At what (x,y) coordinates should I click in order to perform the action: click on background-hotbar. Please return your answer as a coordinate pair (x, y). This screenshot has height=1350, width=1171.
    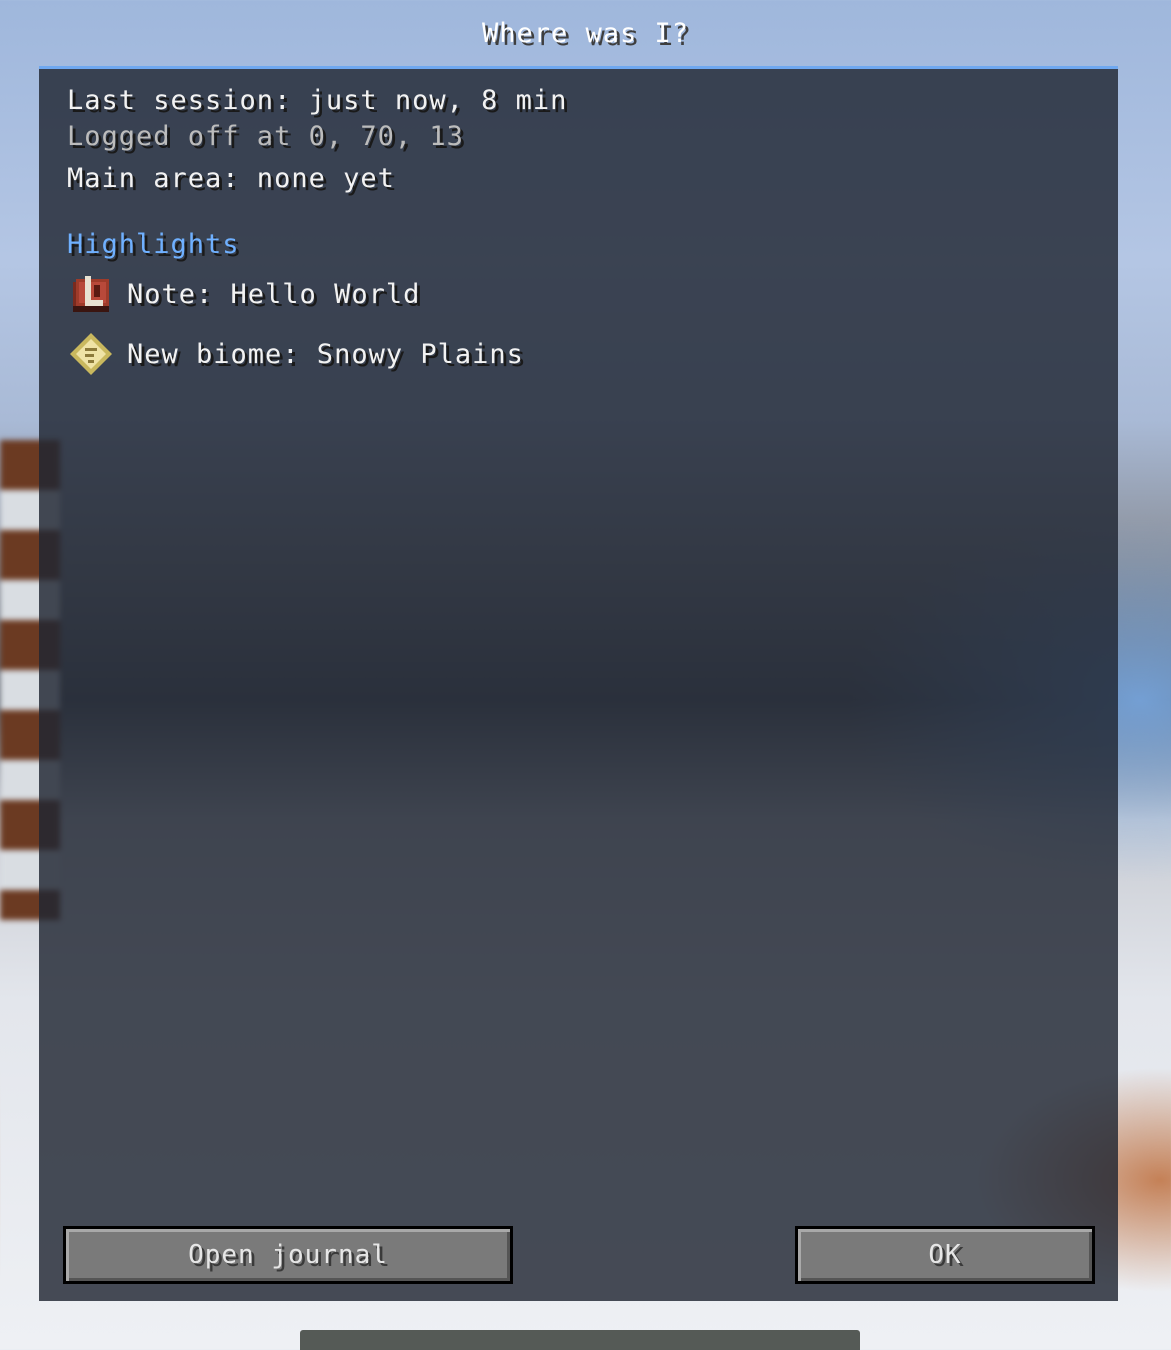
    Looking at the image, I should click on (580, 1340).